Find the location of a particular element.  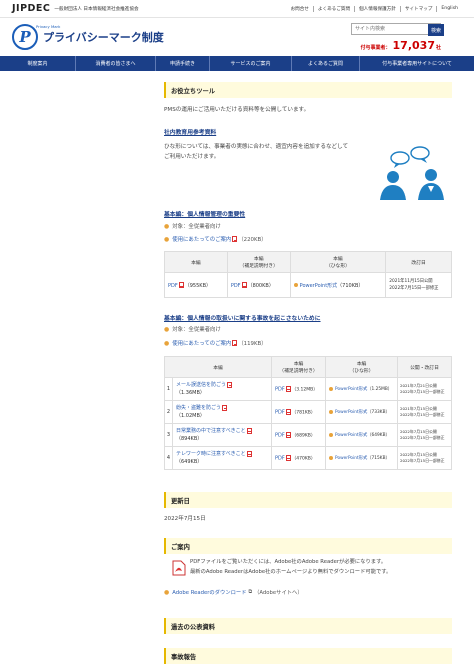

top-link-english: English is located at coordinates (449, 8).